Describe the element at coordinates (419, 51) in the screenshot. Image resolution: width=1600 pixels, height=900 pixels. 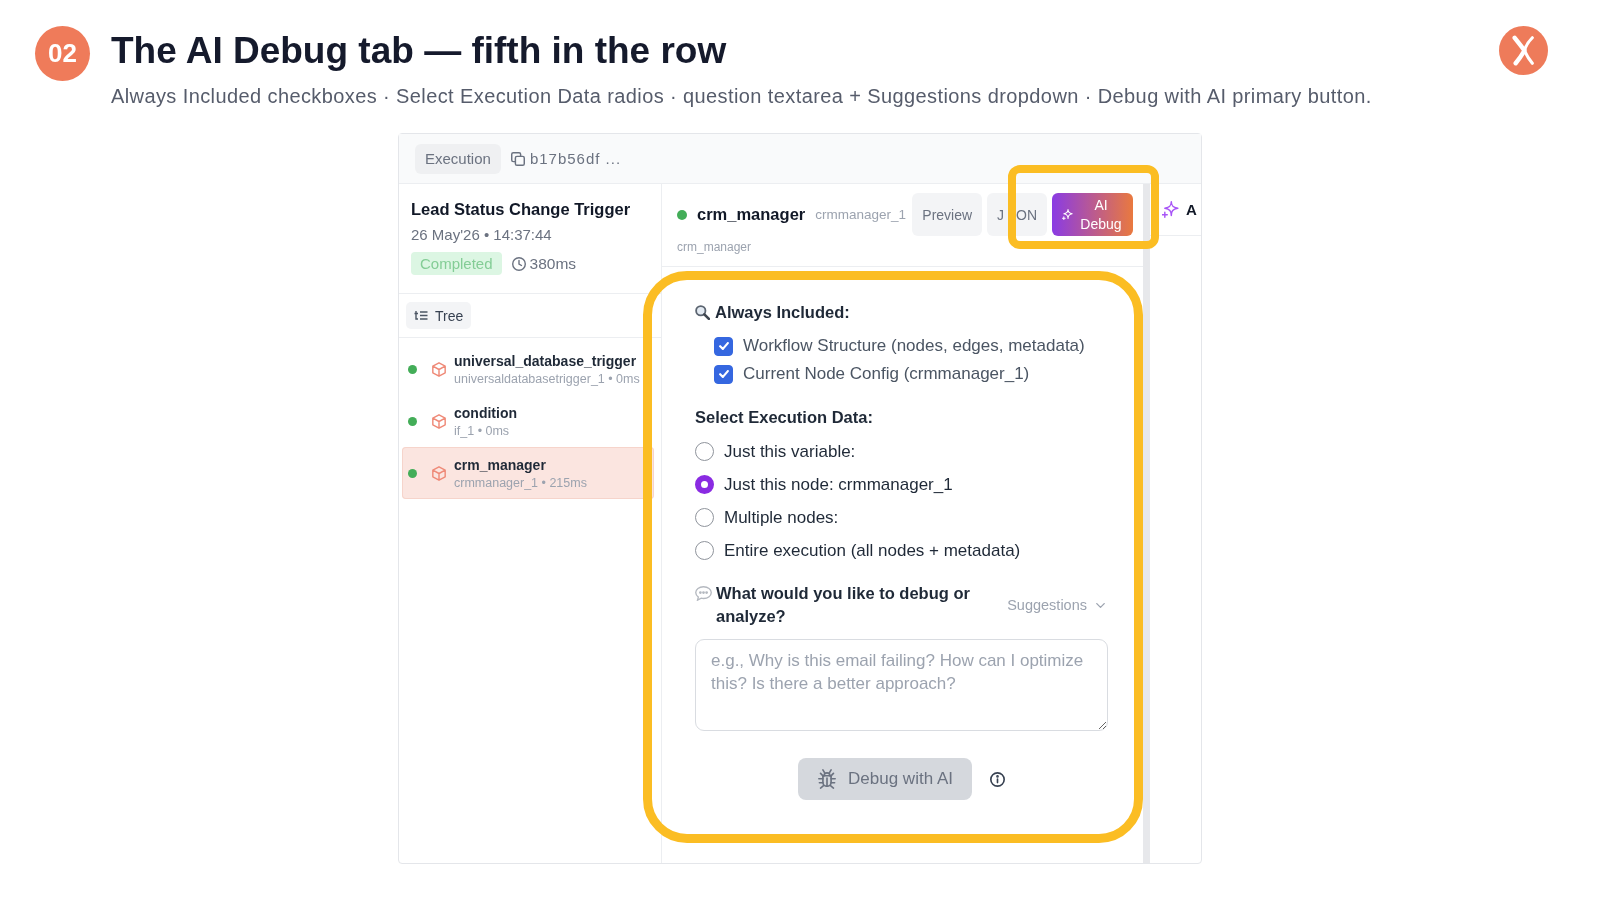
I see `slide-title: The AI Debug tab — fifth in the row` at that location.